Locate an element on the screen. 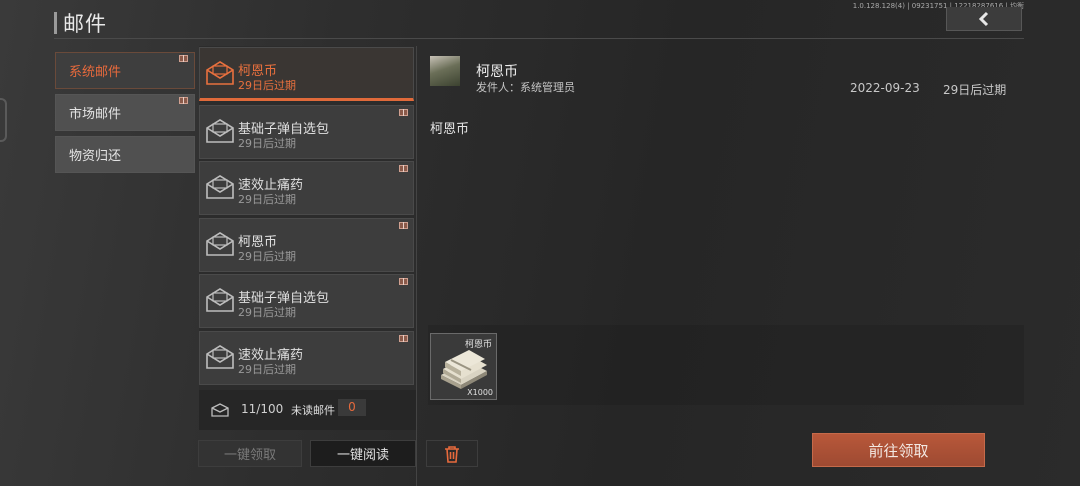 The width and height of the screenshot is (1080, 486). attachment-item: 柯恩币 X1000 is located at coordinates (463, 366).